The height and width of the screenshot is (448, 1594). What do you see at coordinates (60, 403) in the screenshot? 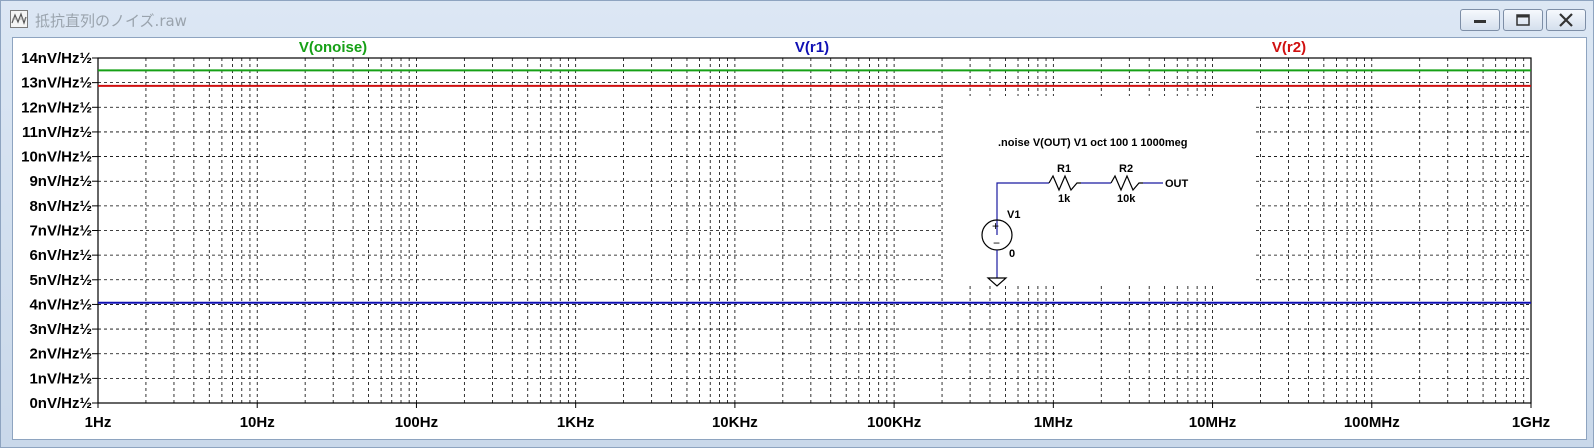
I see `y-tick-label: 0nV/Hz½` at bounding box center [60, 403].